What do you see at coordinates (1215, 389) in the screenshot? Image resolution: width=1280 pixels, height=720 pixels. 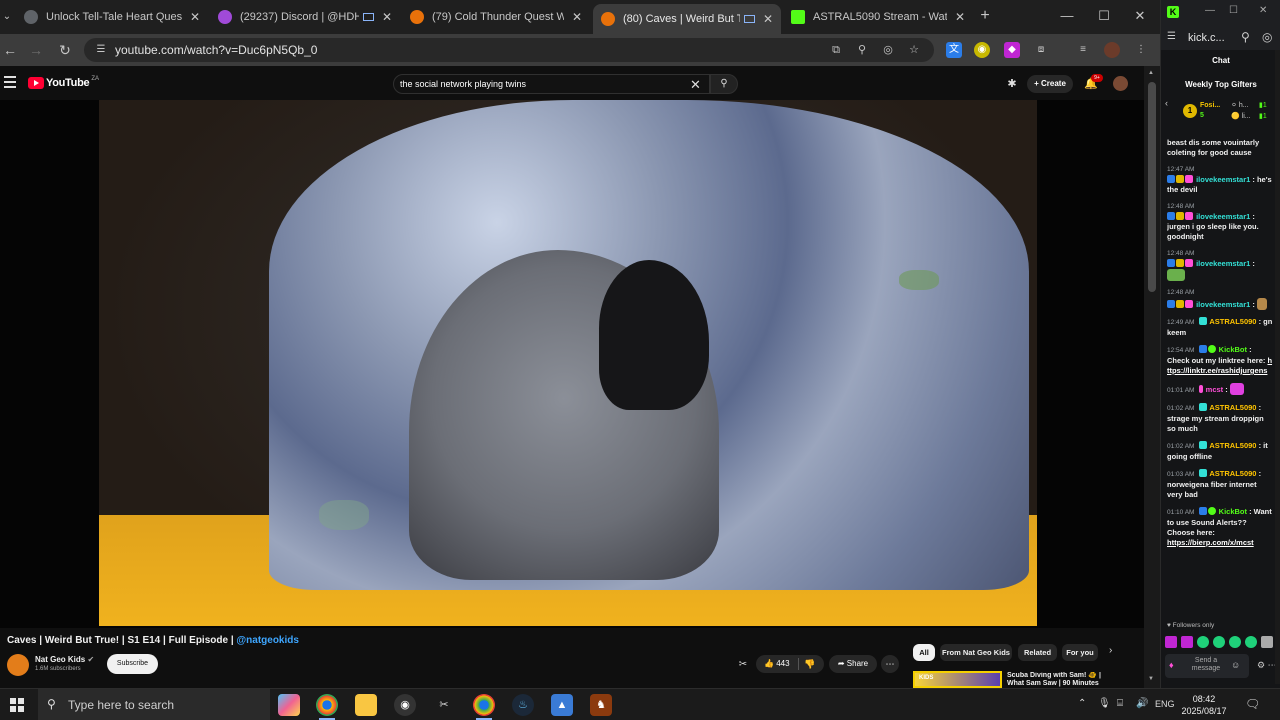 I see `chat-username: mcst` at bounding box center [1215, 389].